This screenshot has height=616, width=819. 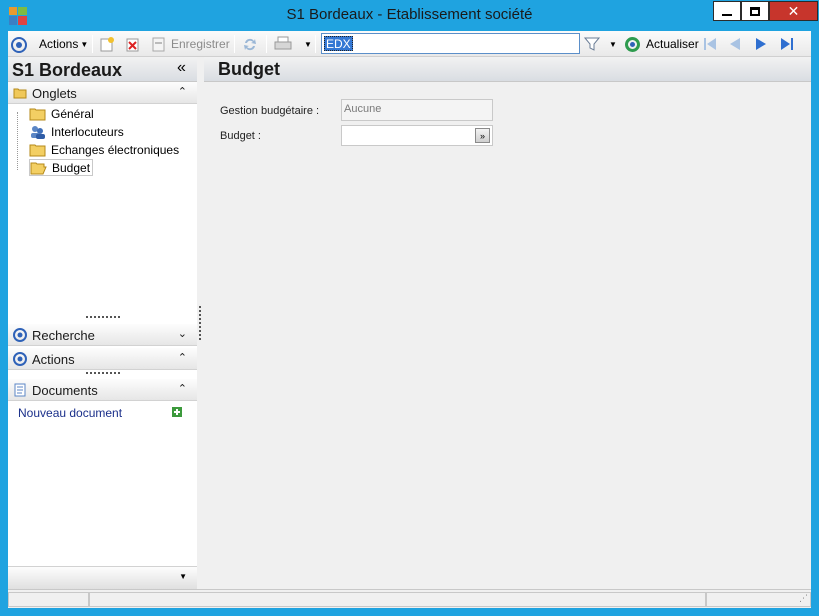 I want to click on budget-label: Budget :, so click(x=240, y=136).